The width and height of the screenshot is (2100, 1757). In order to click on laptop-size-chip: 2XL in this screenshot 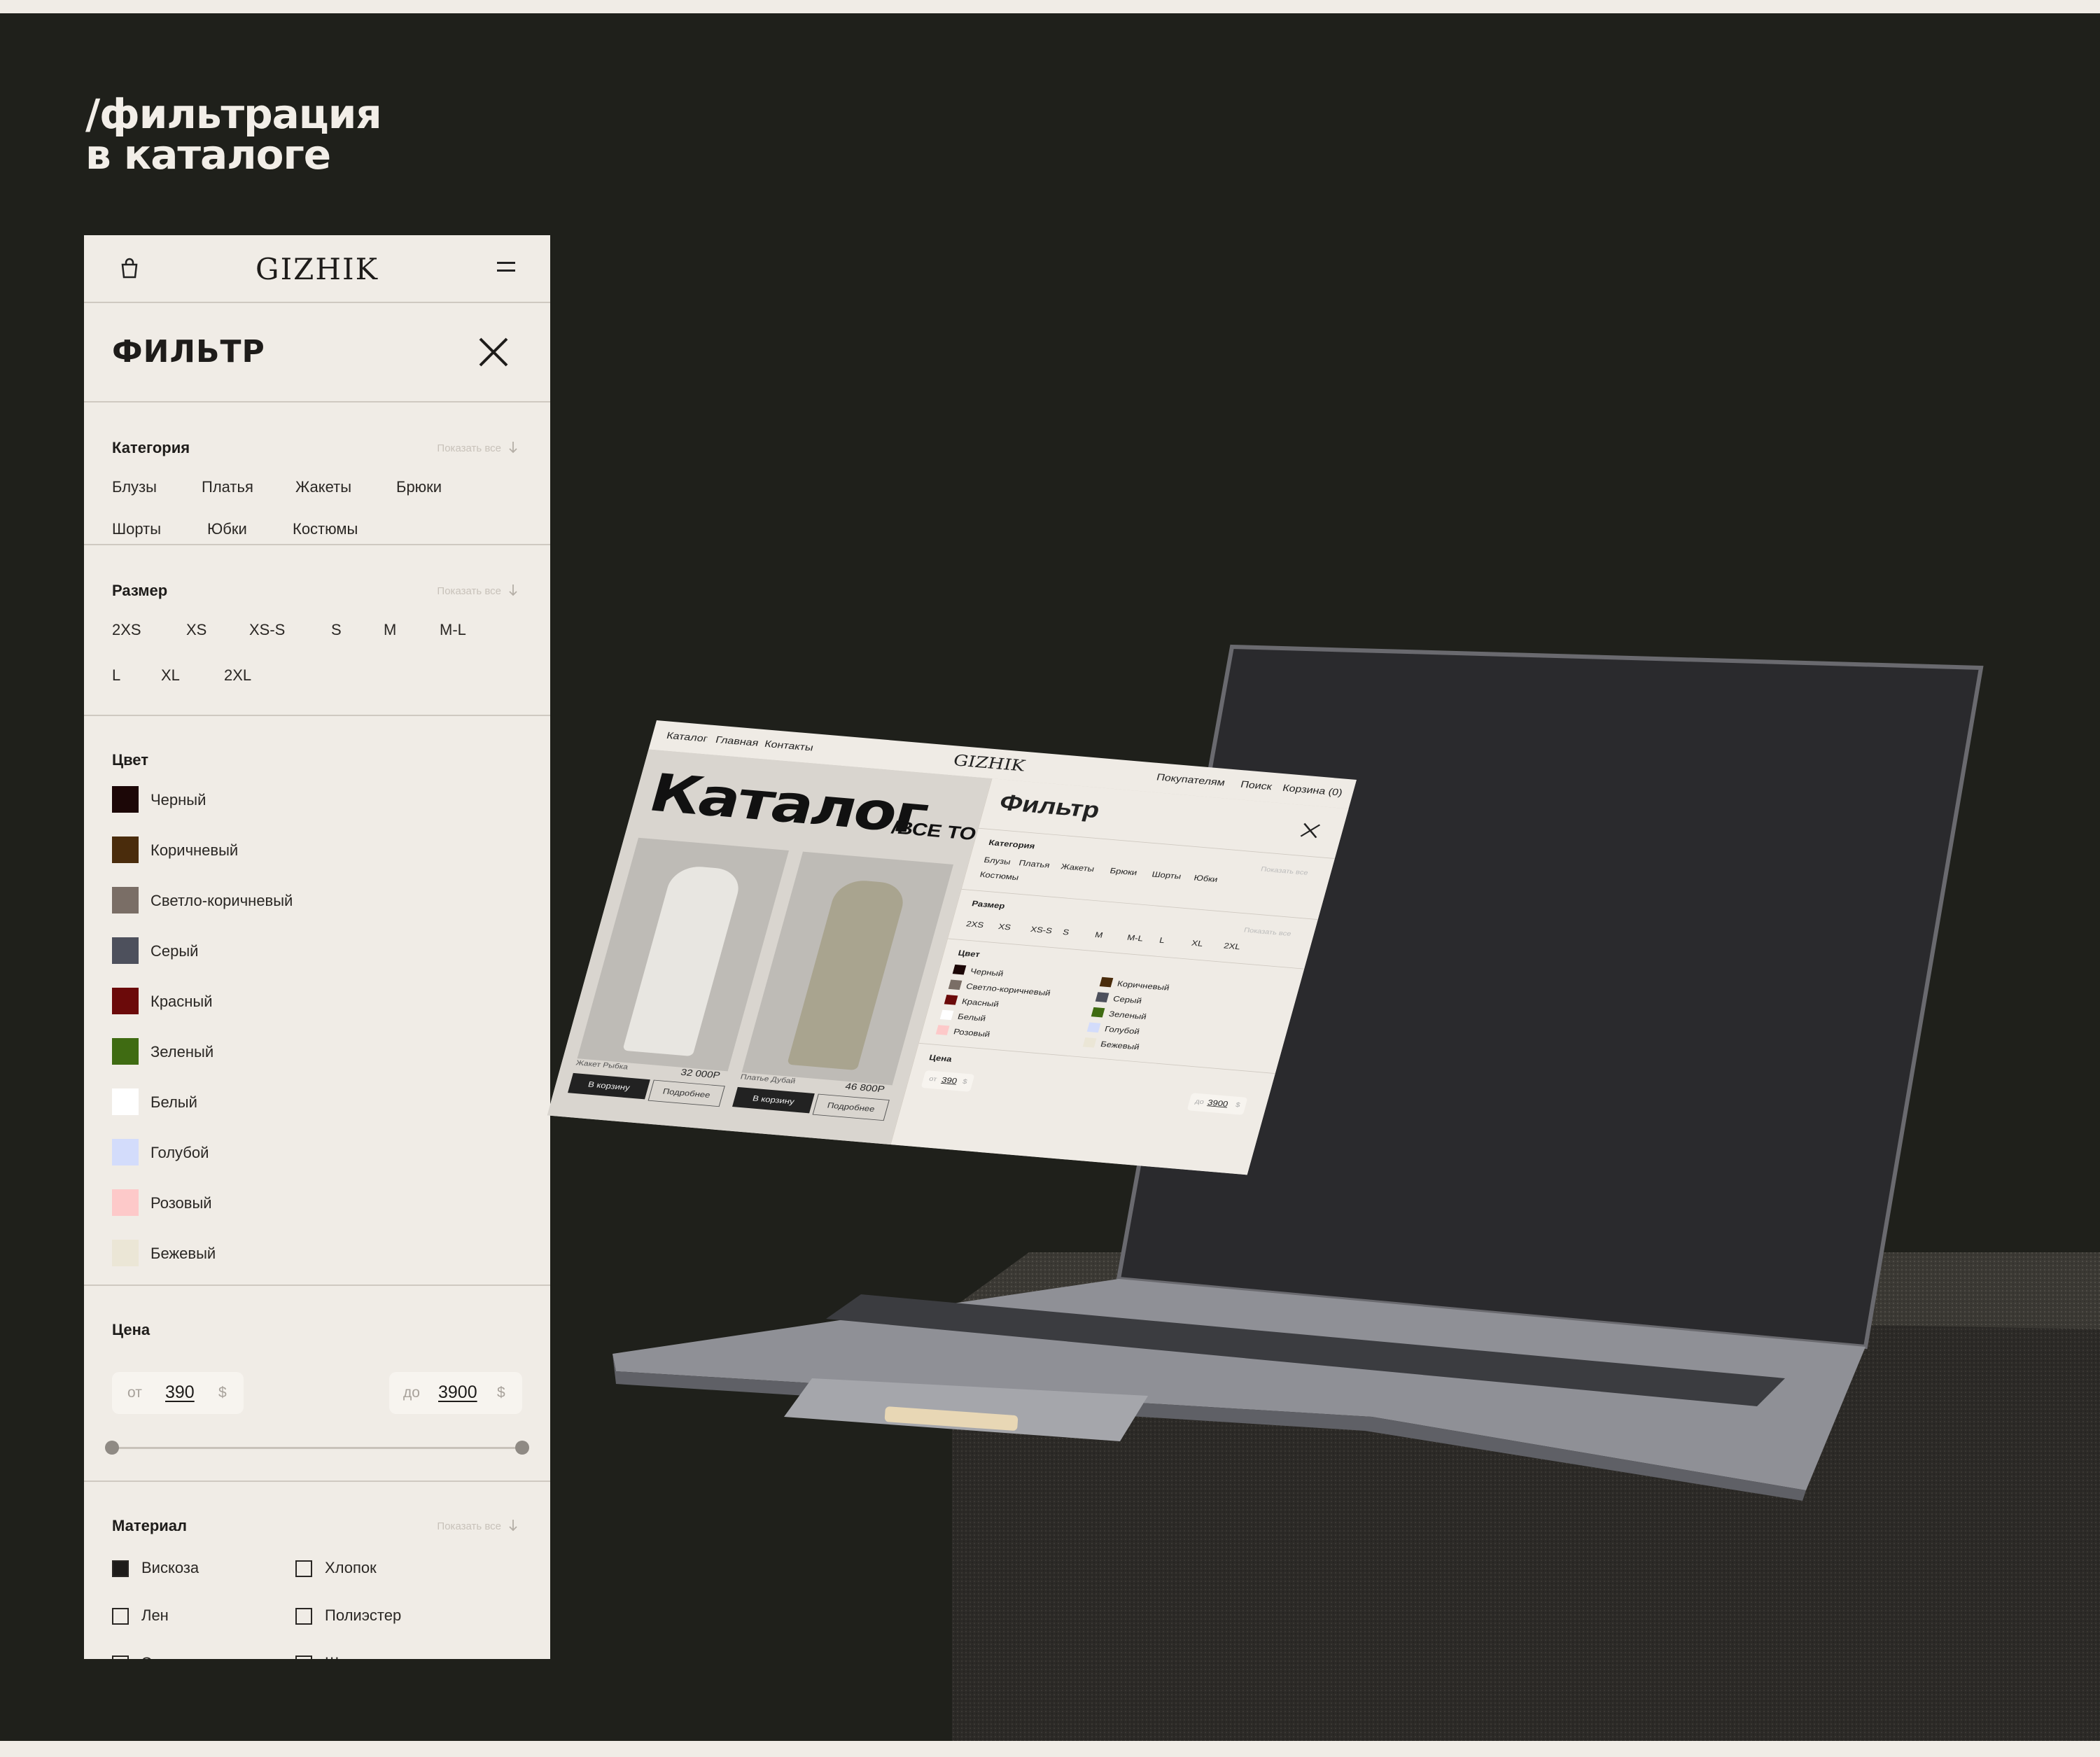, I will do `click(1232, 946)`.